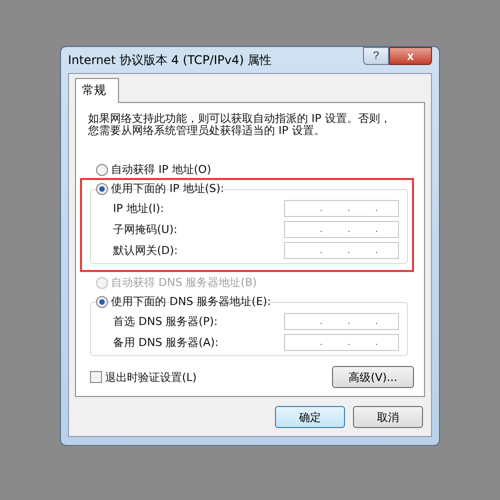 This screenshot has width=500, height=500. Describe the element at coordinates (161, 169) in the screenshot. I see `radio-label: 自动获得 IP 地址(O)` at that location.